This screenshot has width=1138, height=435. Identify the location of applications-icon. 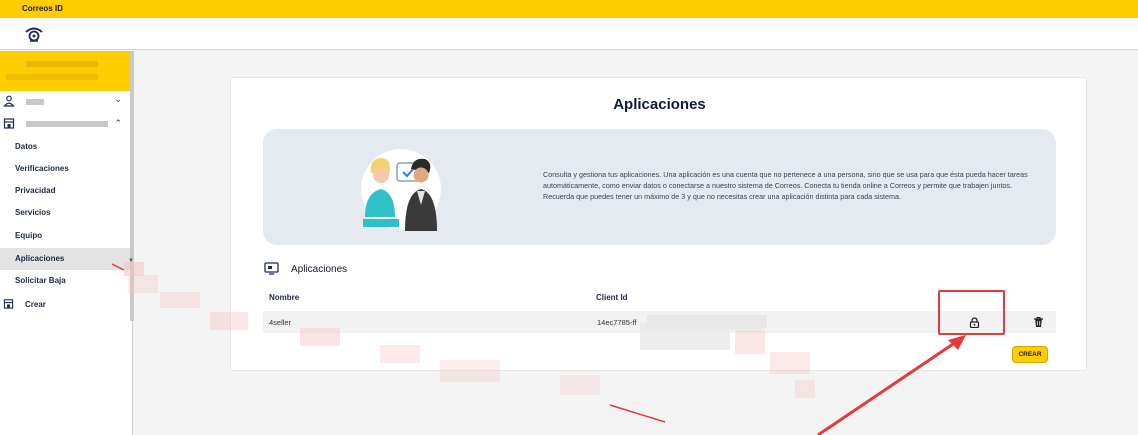
(271, 268).